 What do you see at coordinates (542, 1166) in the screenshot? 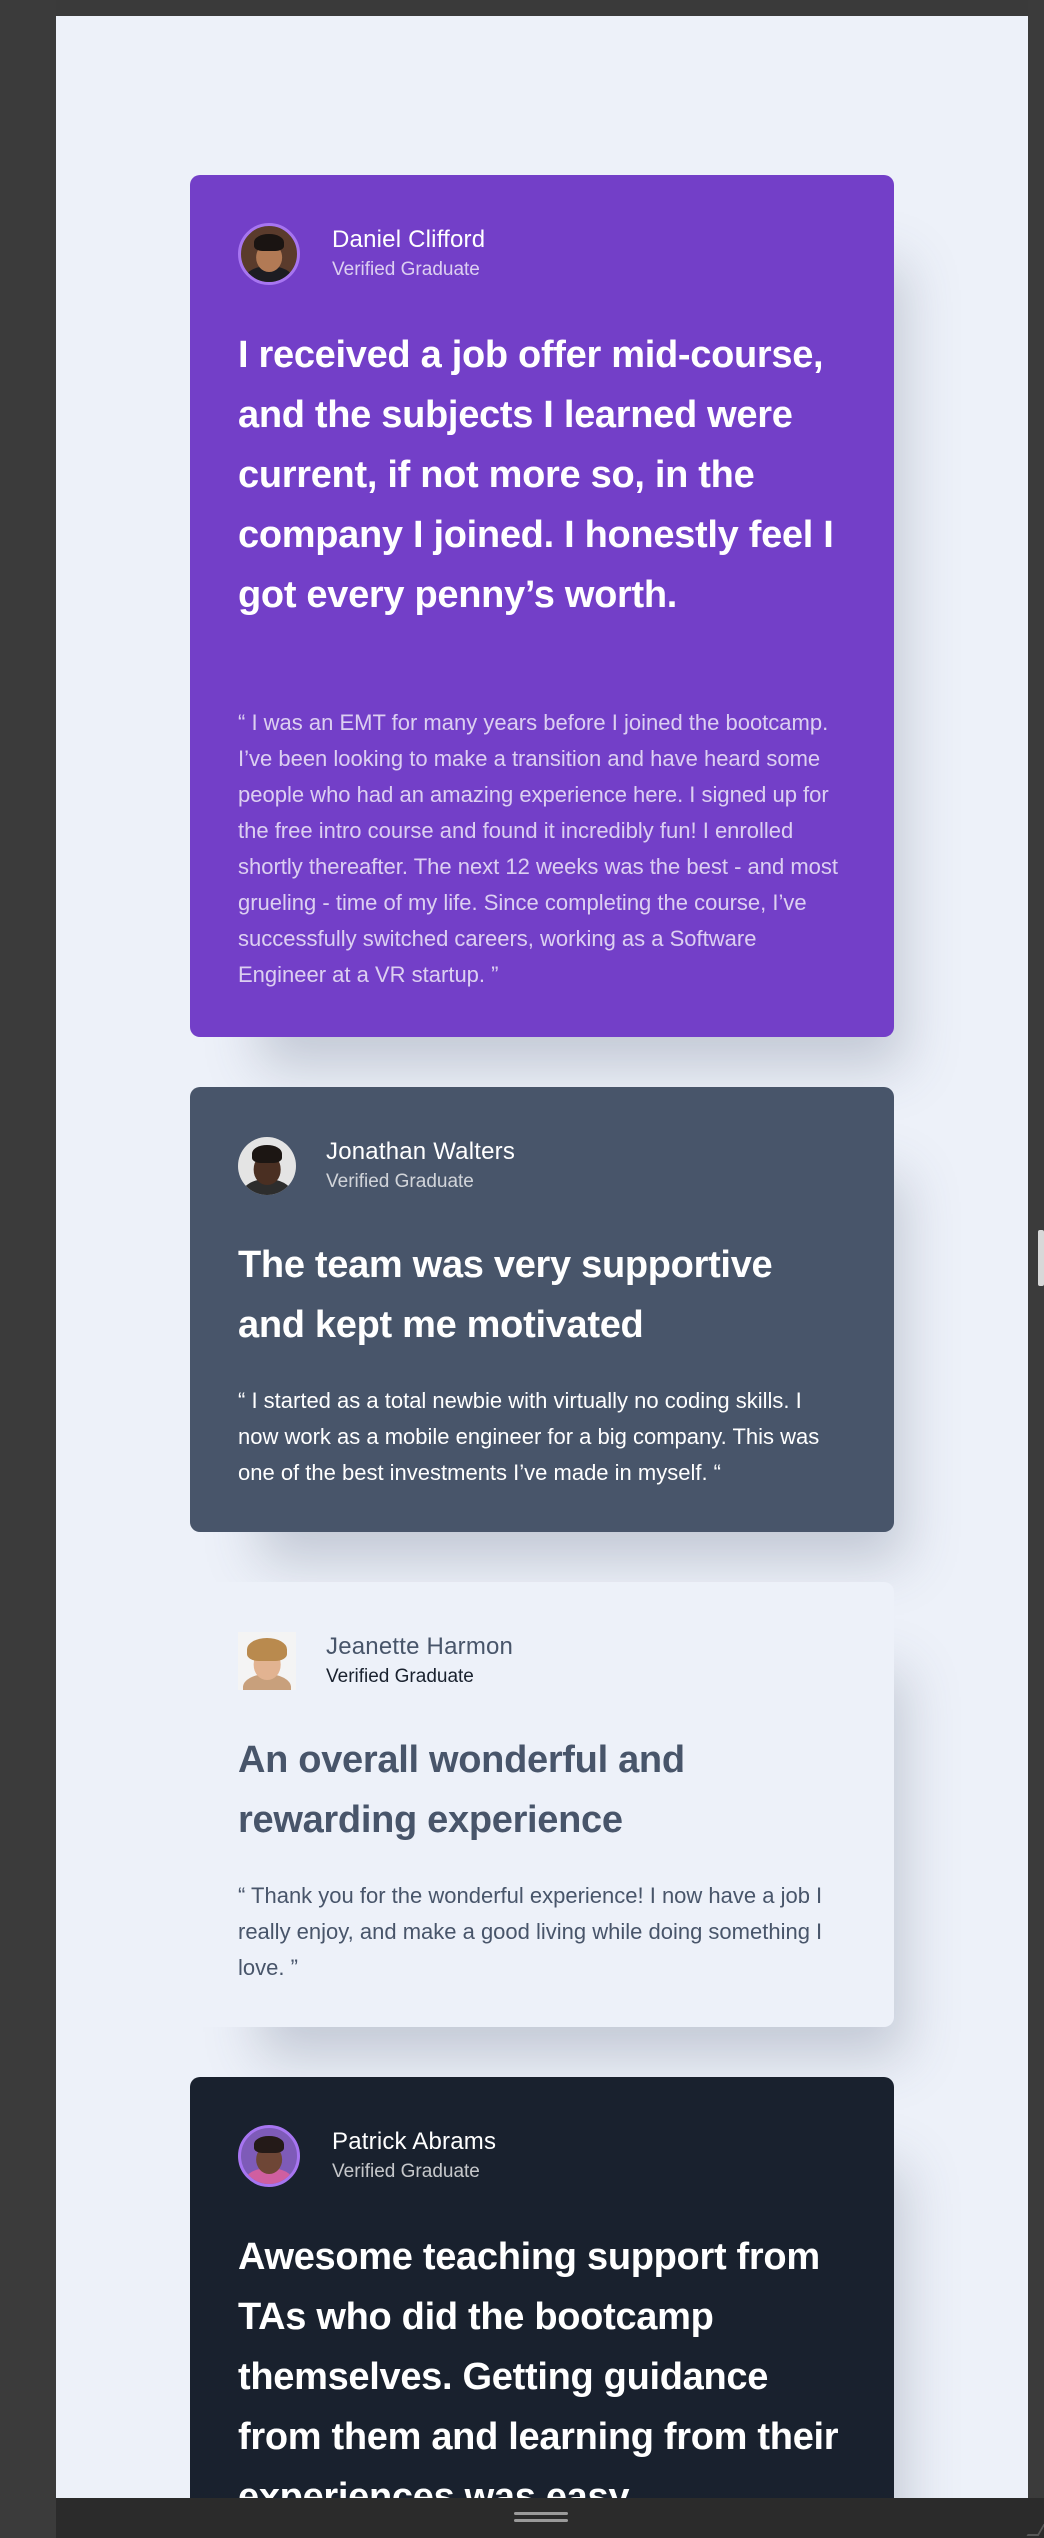
I see `author-block: Jonathan Walters Verified Graduate` at bounding box center [542, 1166].